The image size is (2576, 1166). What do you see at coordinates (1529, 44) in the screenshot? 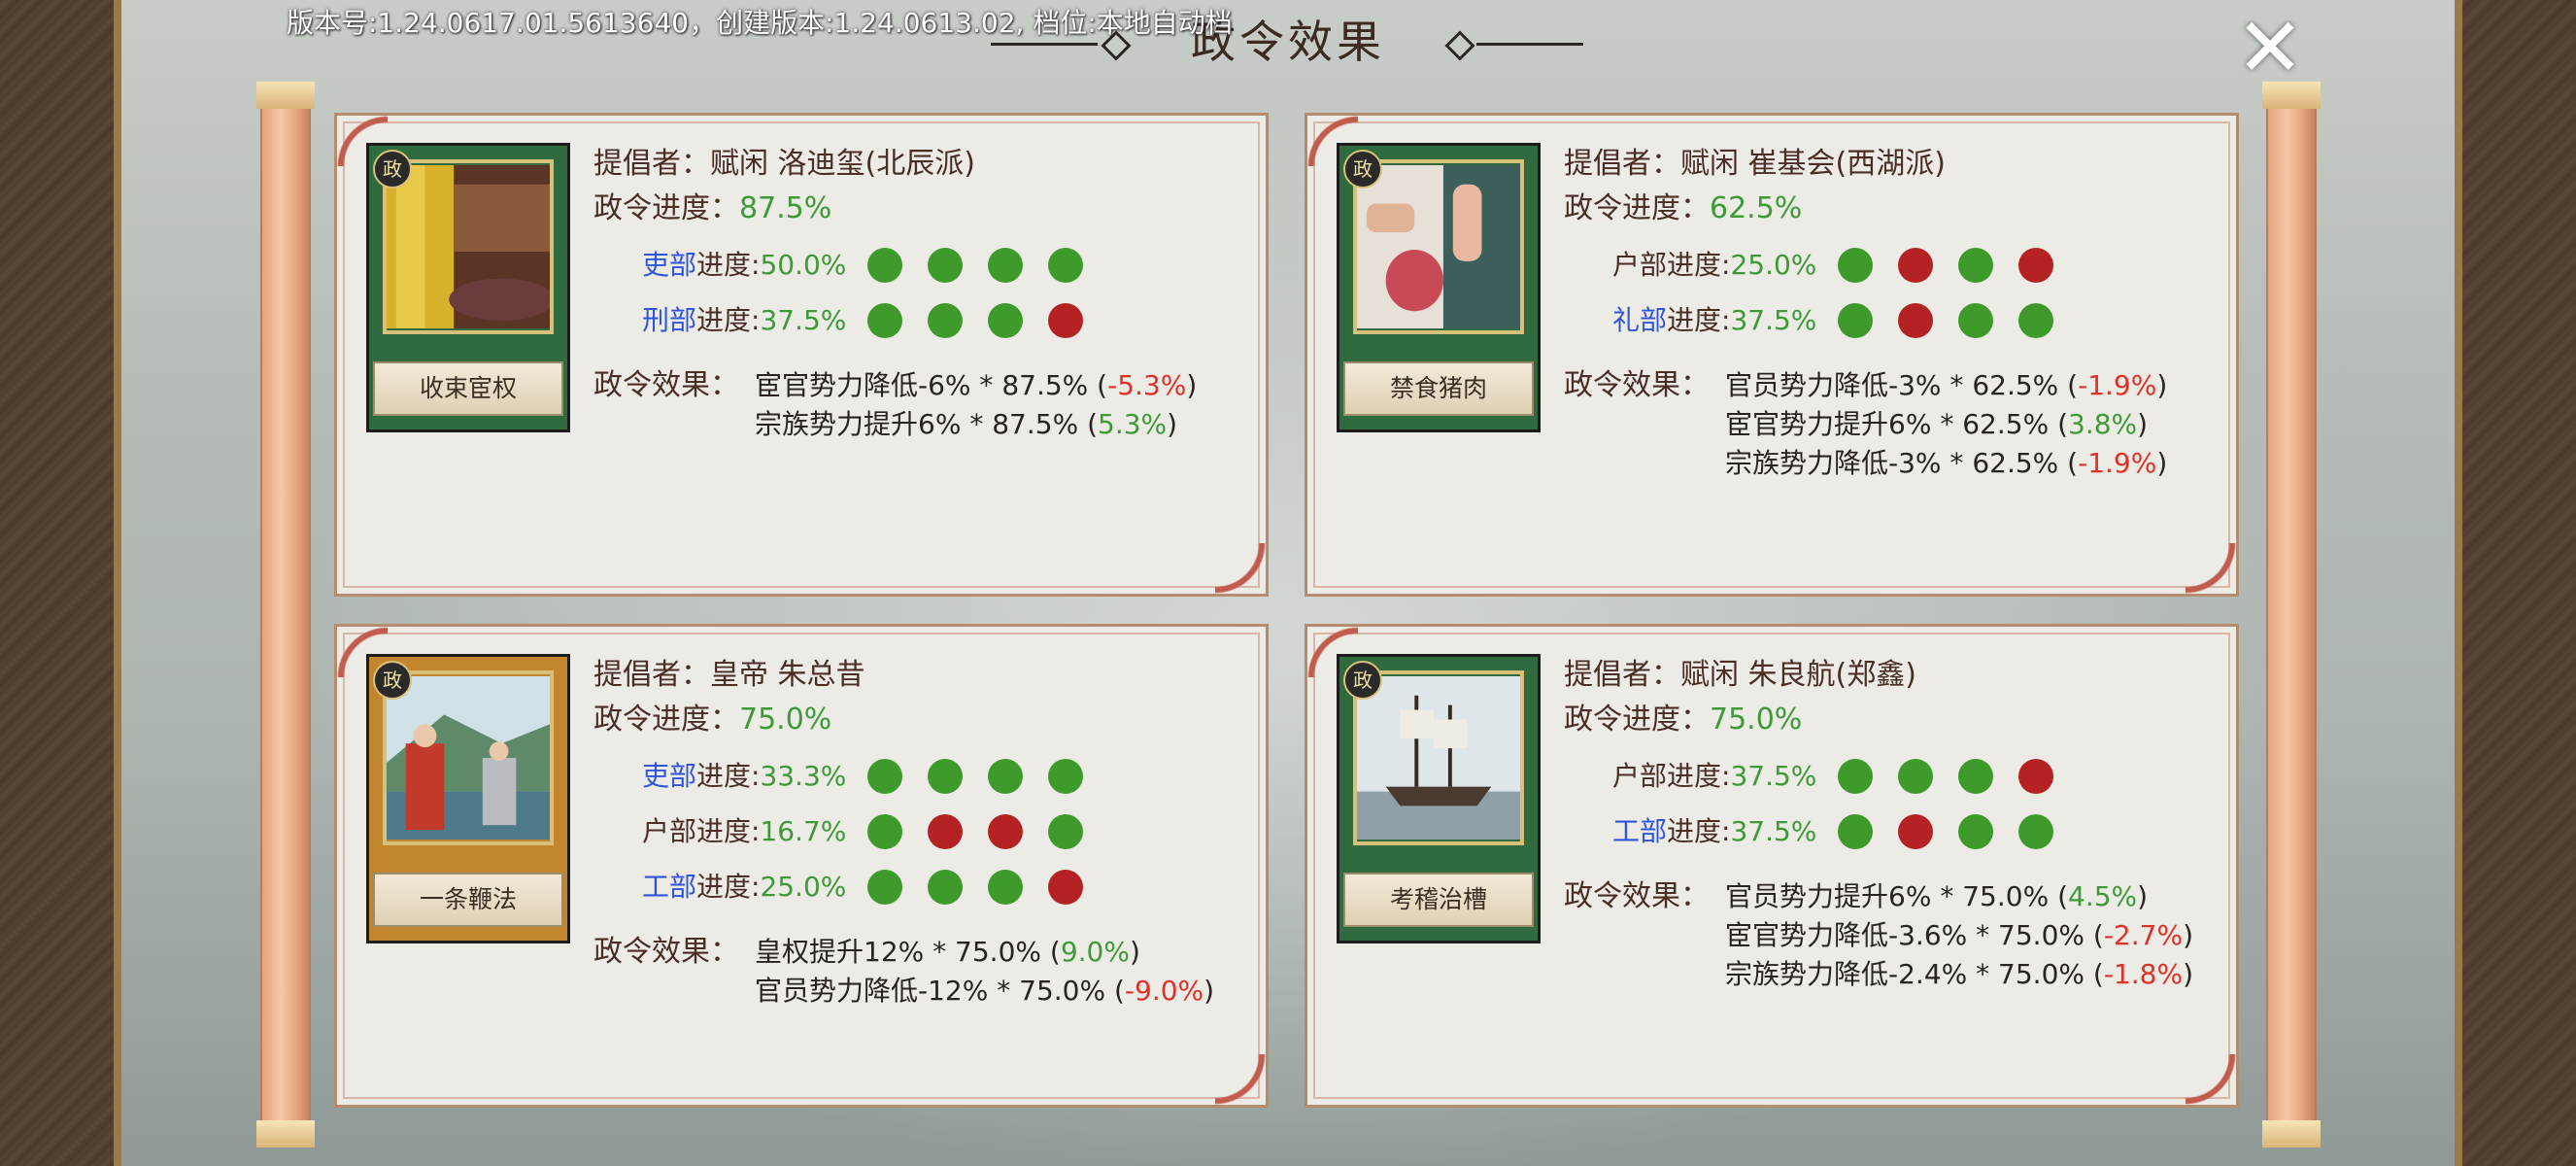
I see `title-ornament-right` at bounding box center [1529, 44].